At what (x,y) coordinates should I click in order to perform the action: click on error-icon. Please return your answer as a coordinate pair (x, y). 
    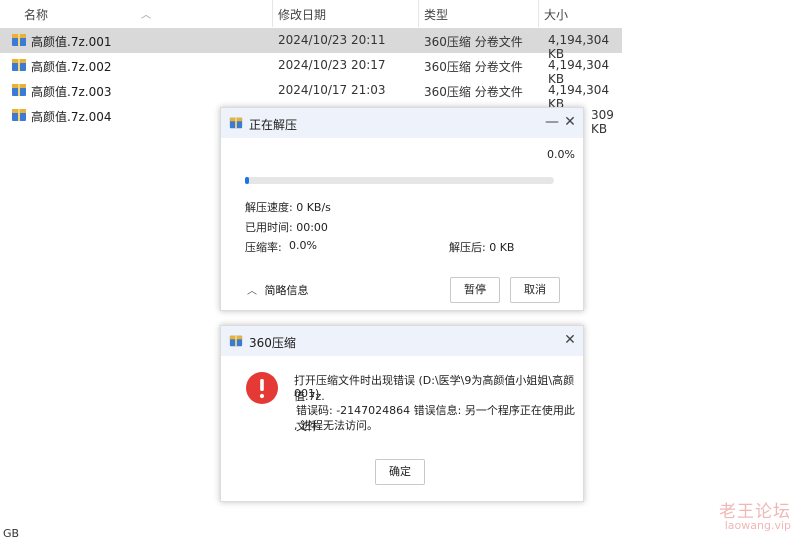
    Looking at the image, I should click on (262, 388).